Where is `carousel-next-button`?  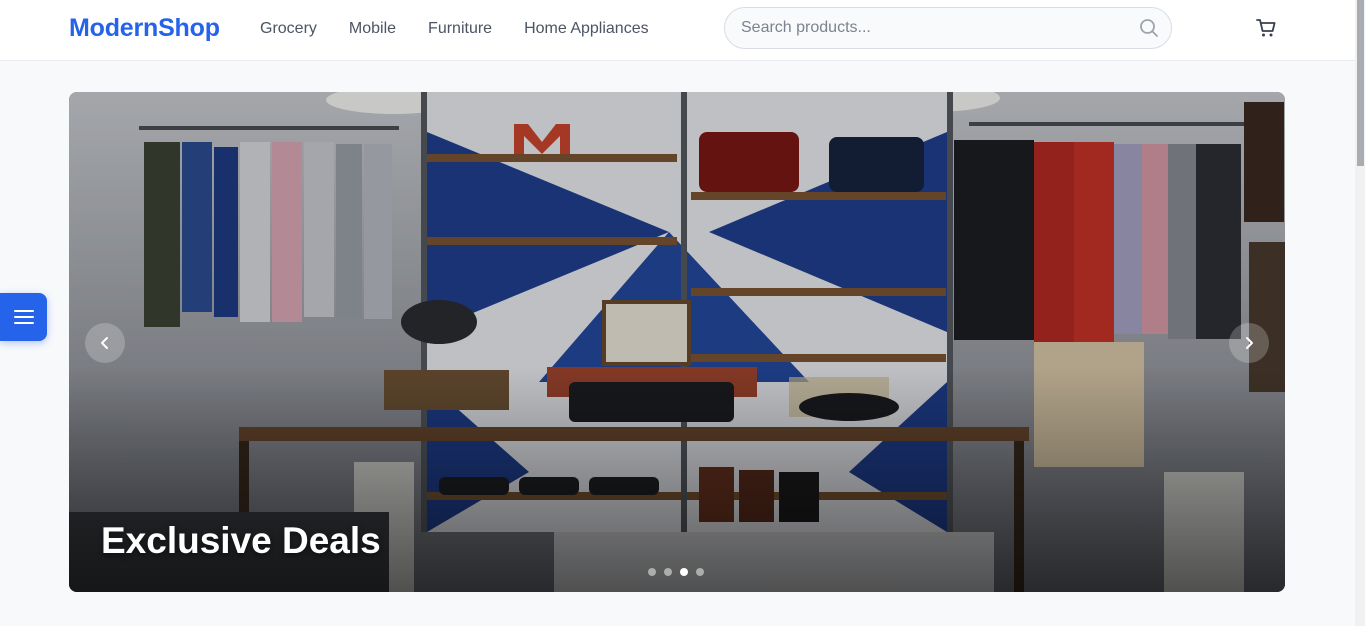
carousel-next-button is located at coordinates (1249, 343).